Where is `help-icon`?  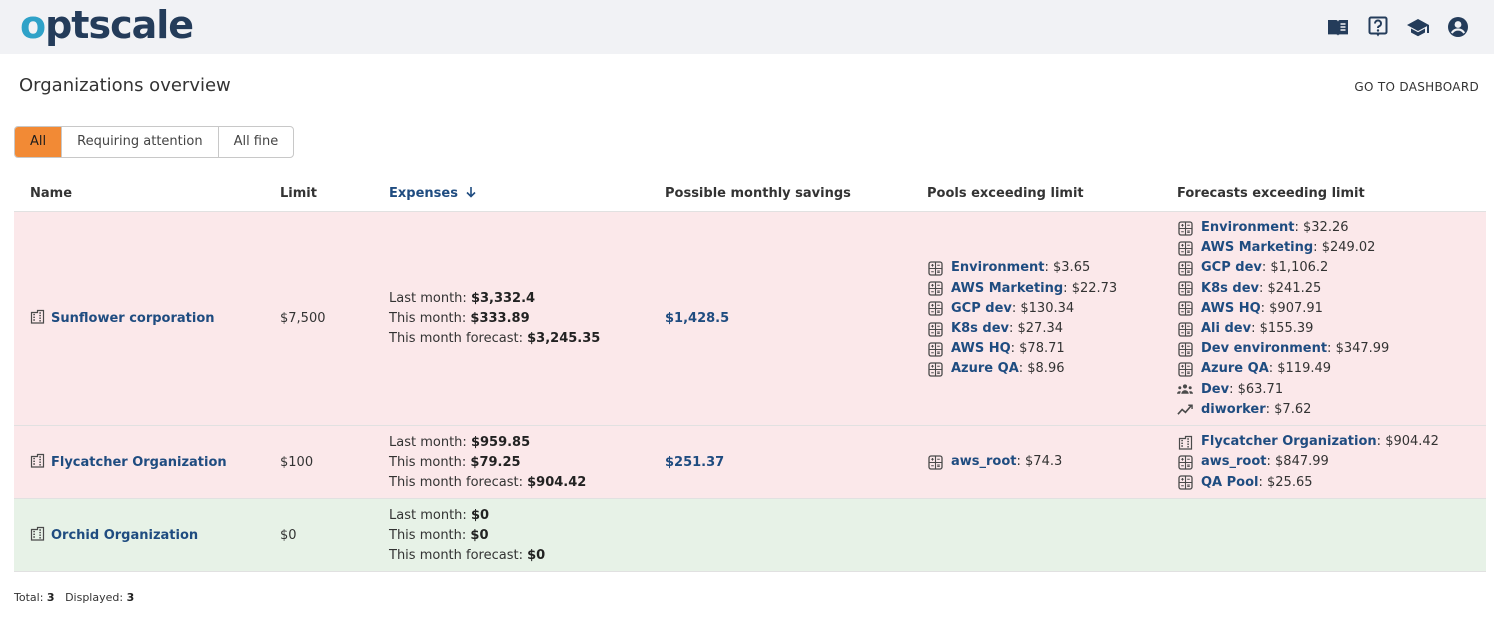
help-icon is located at coordinates (1378, 27).